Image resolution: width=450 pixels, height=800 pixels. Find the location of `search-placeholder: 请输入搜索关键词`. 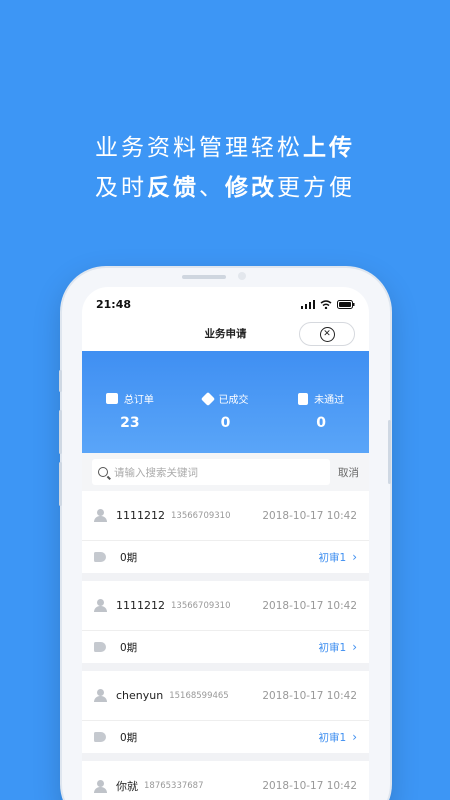

search-placeholder: 请输入搜索关键词 is located at coordinates (156, 472).